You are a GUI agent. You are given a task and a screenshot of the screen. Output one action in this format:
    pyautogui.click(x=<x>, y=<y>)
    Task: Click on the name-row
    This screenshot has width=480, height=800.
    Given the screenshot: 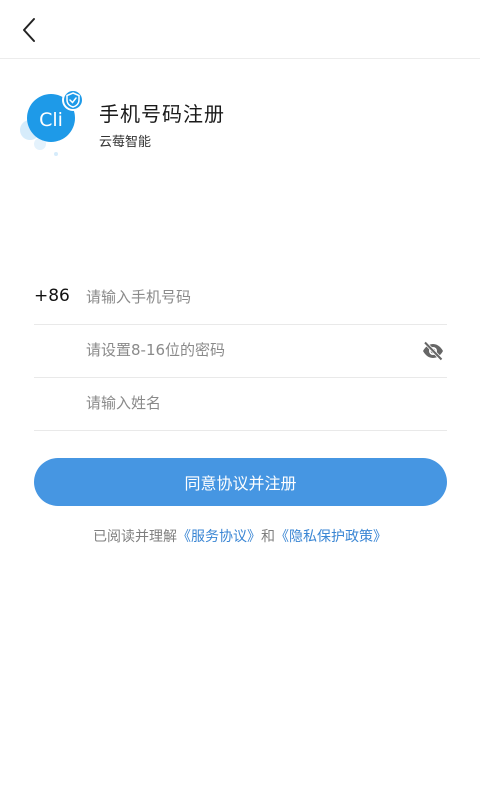 What is the action you would take?
    pyautogui.click(x=240, y=404)
    